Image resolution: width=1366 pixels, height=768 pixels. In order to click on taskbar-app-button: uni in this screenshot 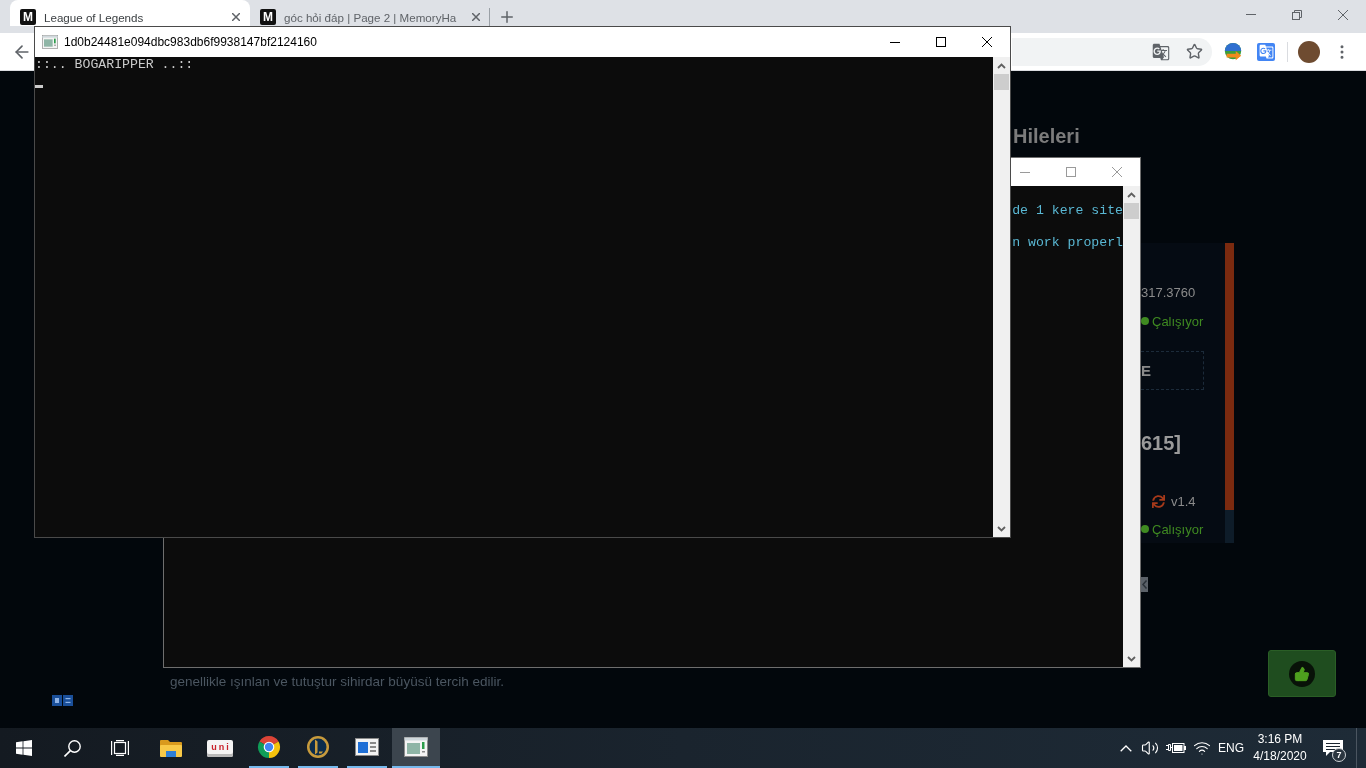, I will do `click(220, 748)`.